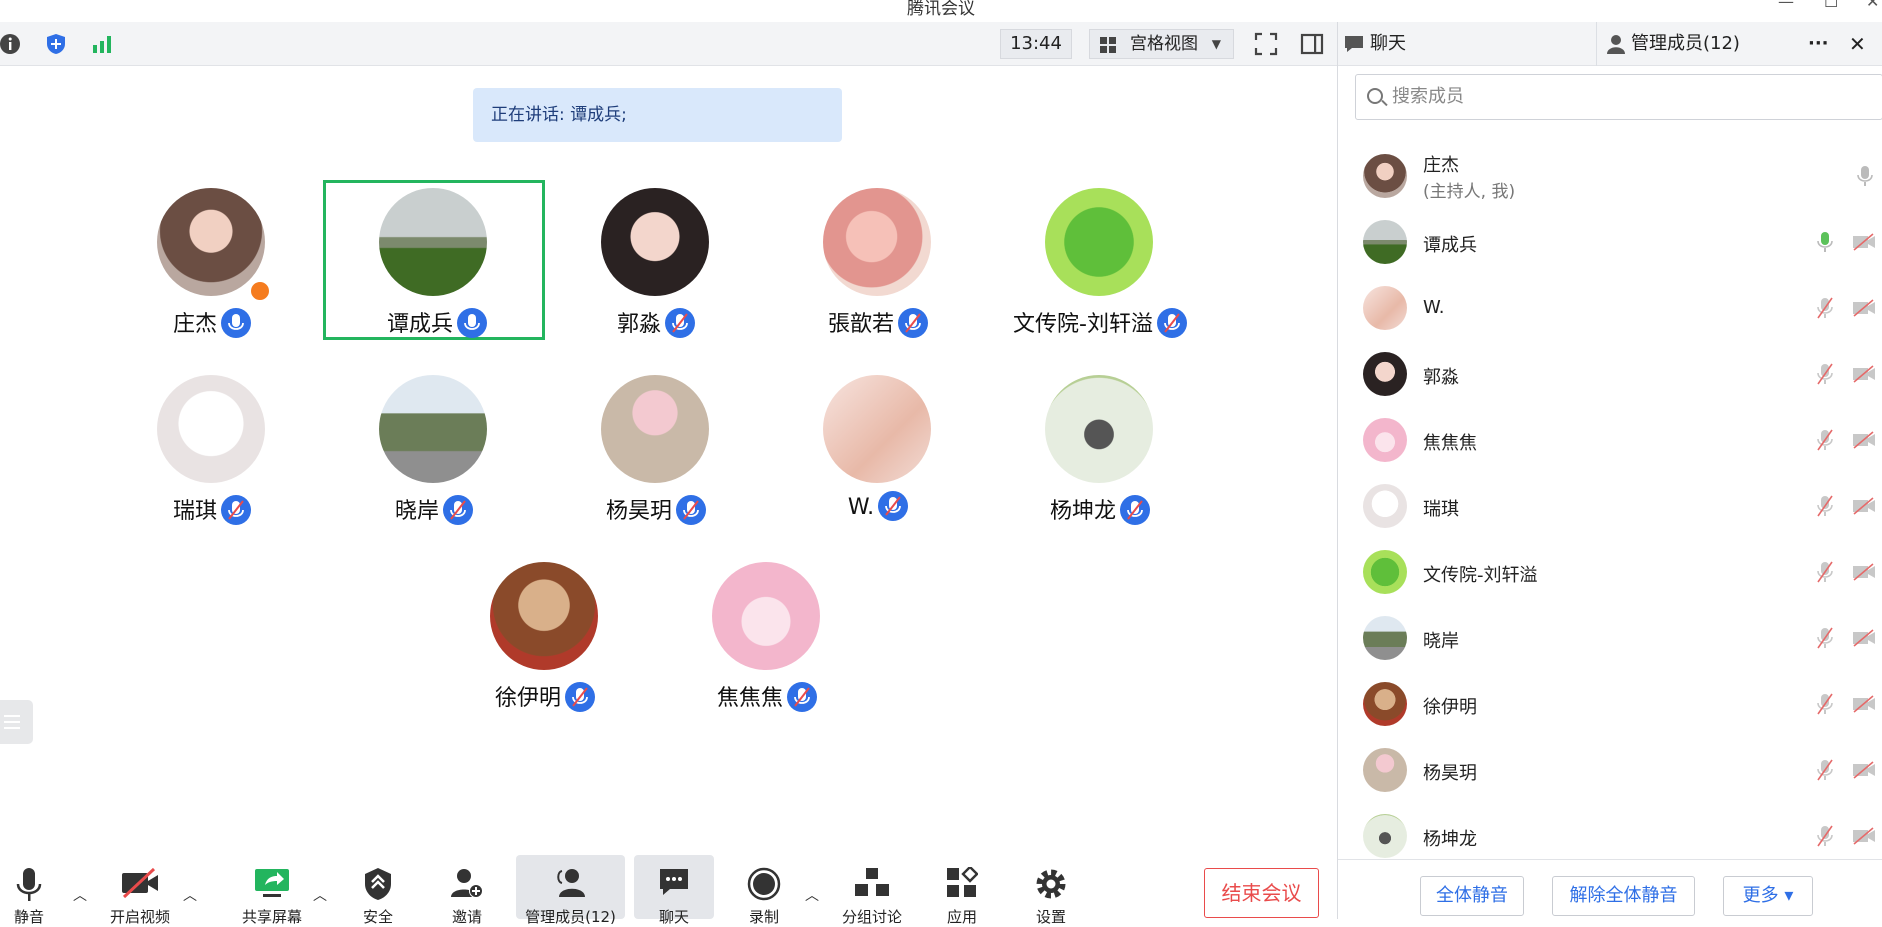  What do you see at coordinates (1610, 374) in the screenshot?
I see `member-row: 郭淼` at bounding box center [1610, 374].